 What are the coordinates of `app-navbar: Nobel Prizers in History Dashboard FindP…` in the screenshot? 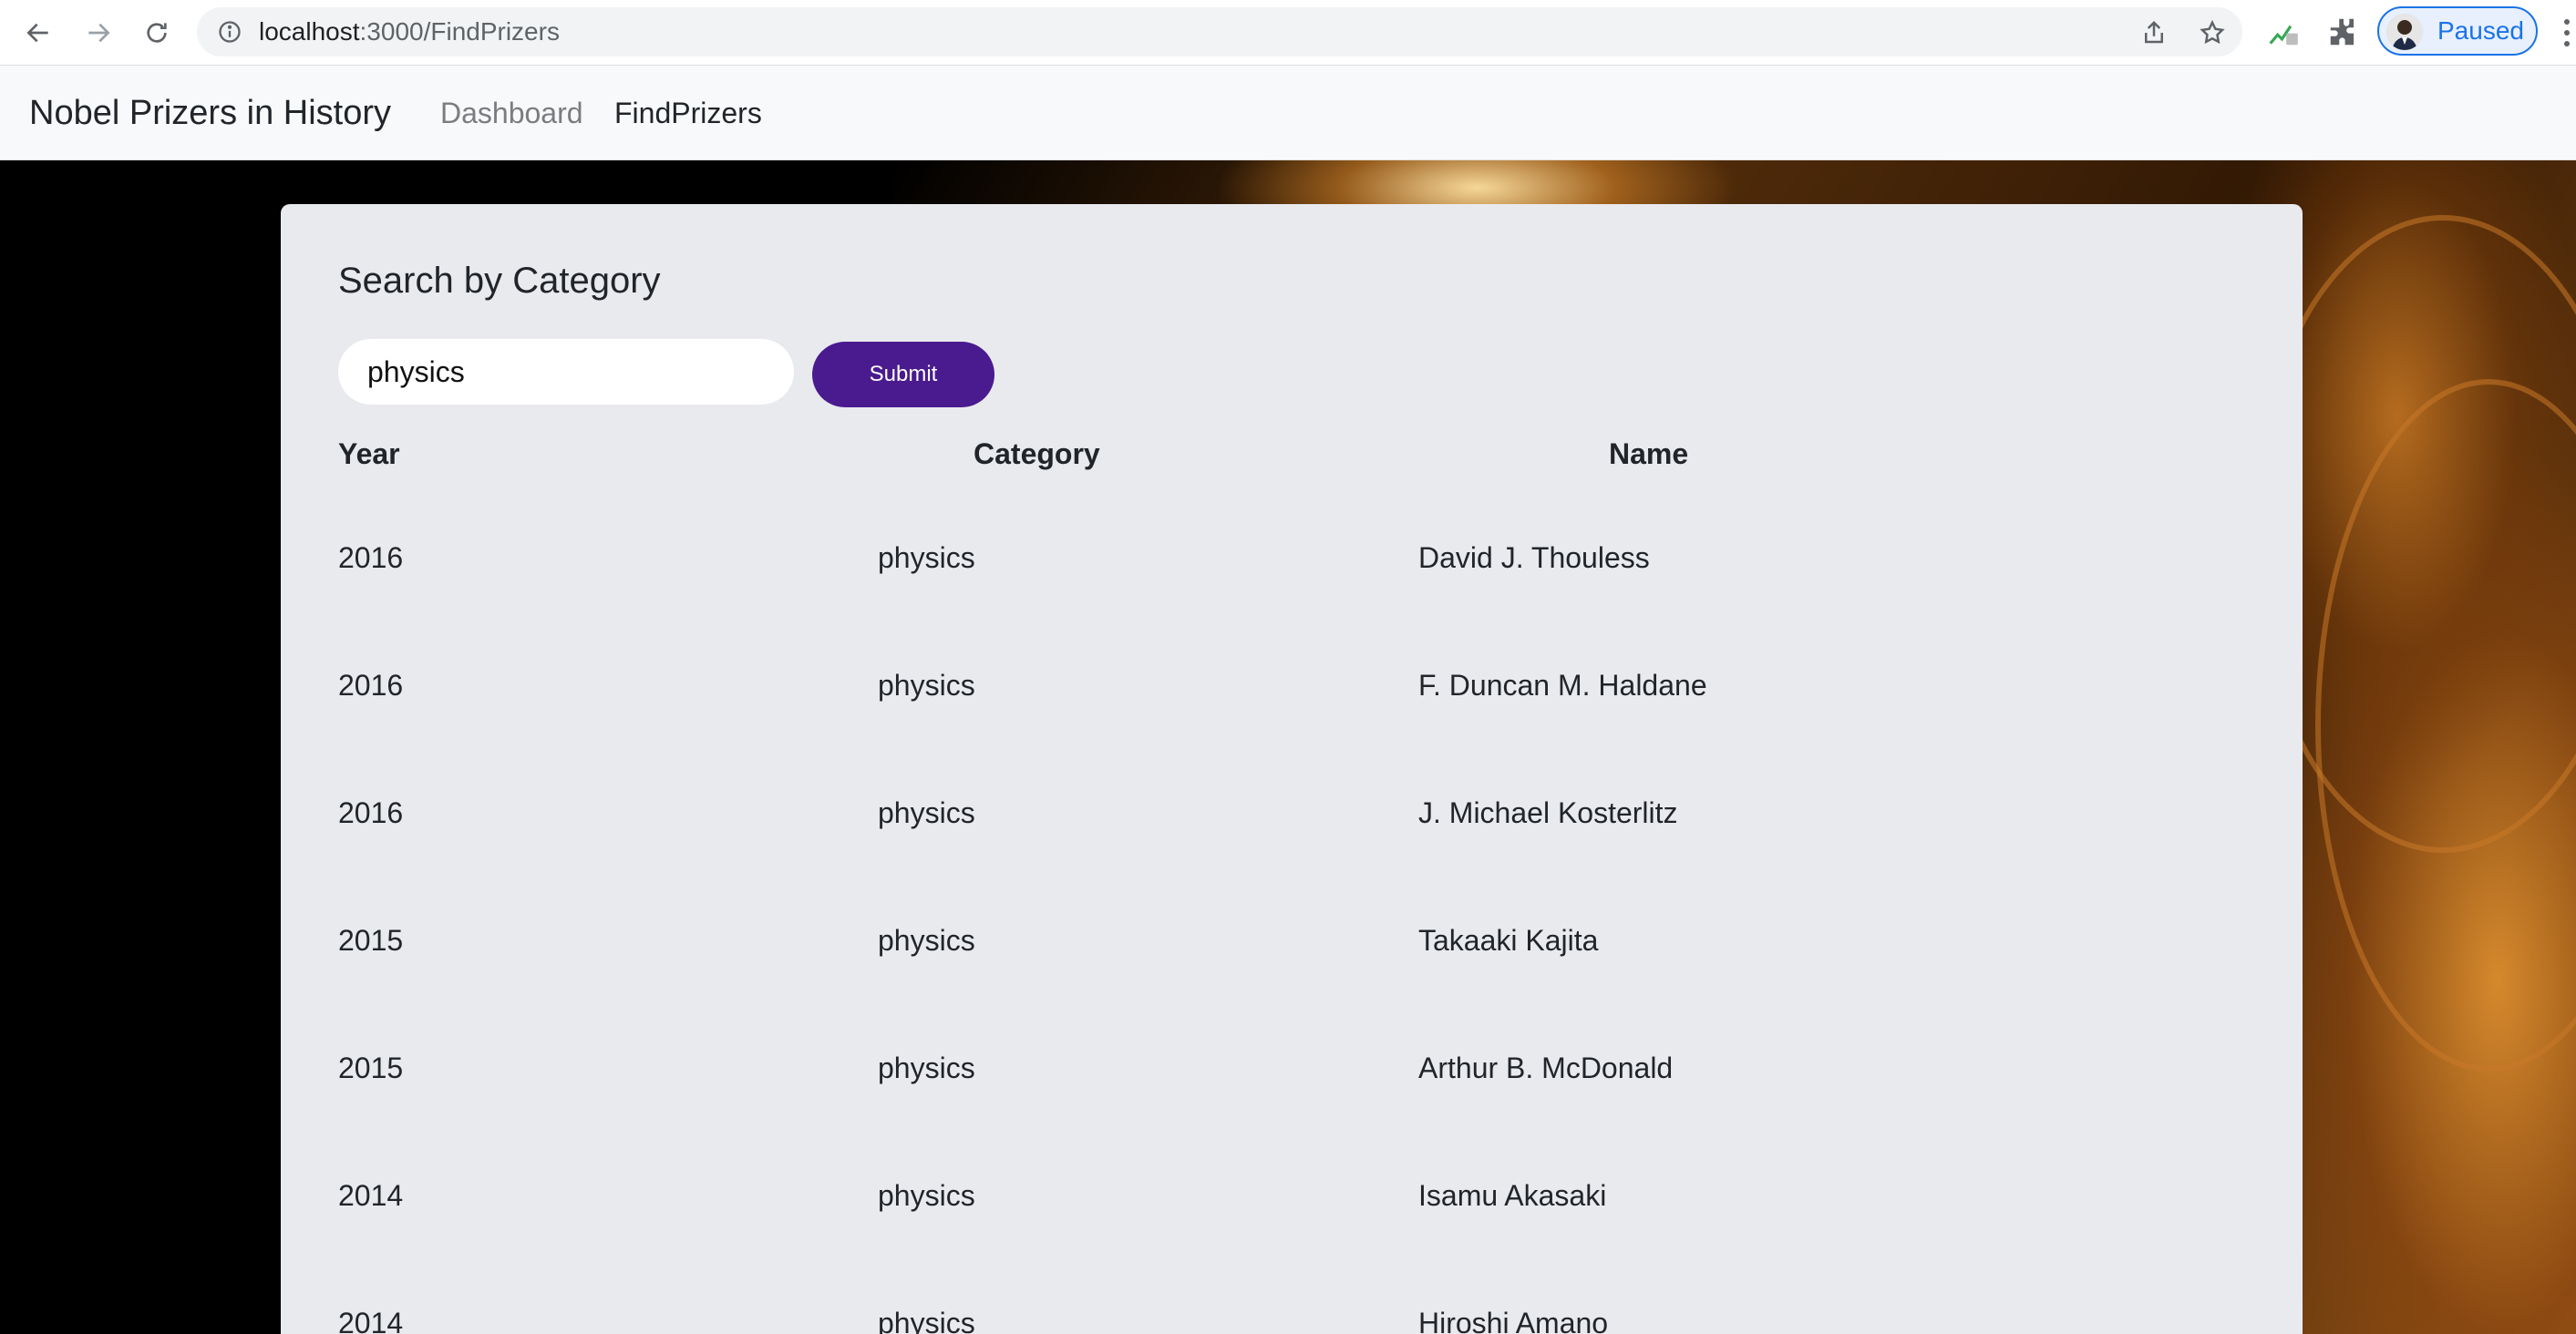 It's located at (1288, 113).